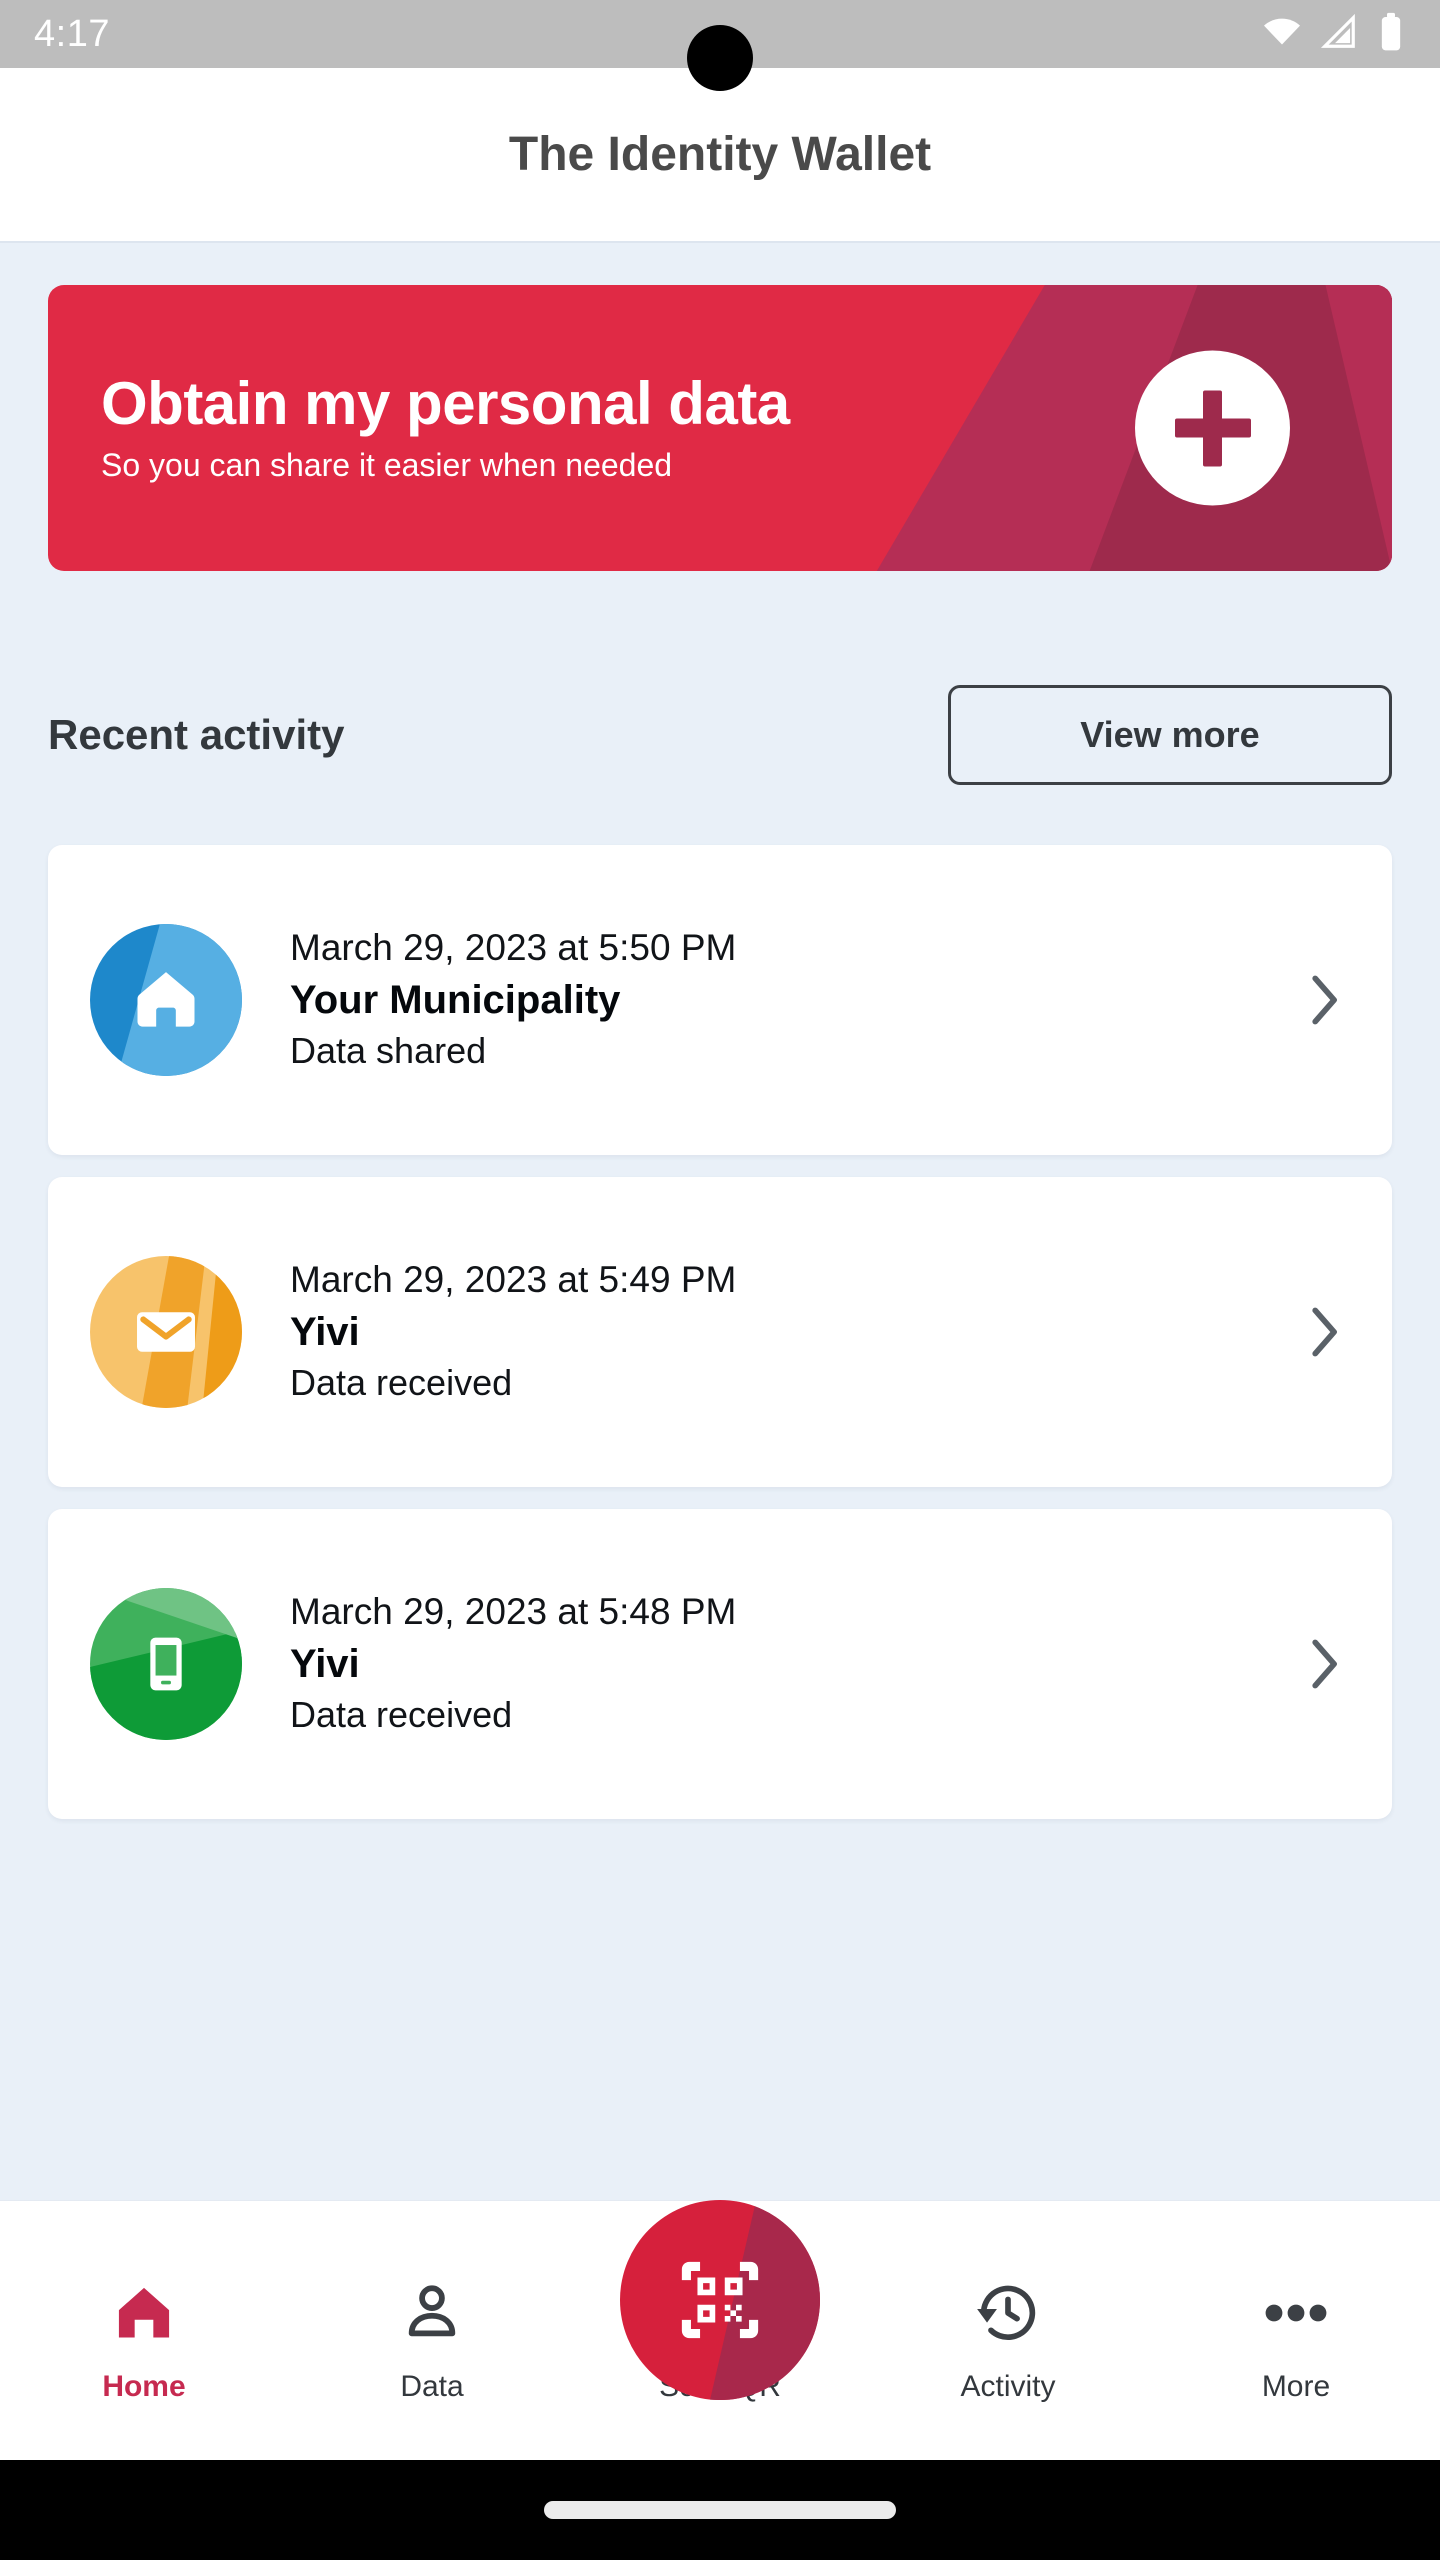  I want to click on gesture-handle, so click(720, 2510).